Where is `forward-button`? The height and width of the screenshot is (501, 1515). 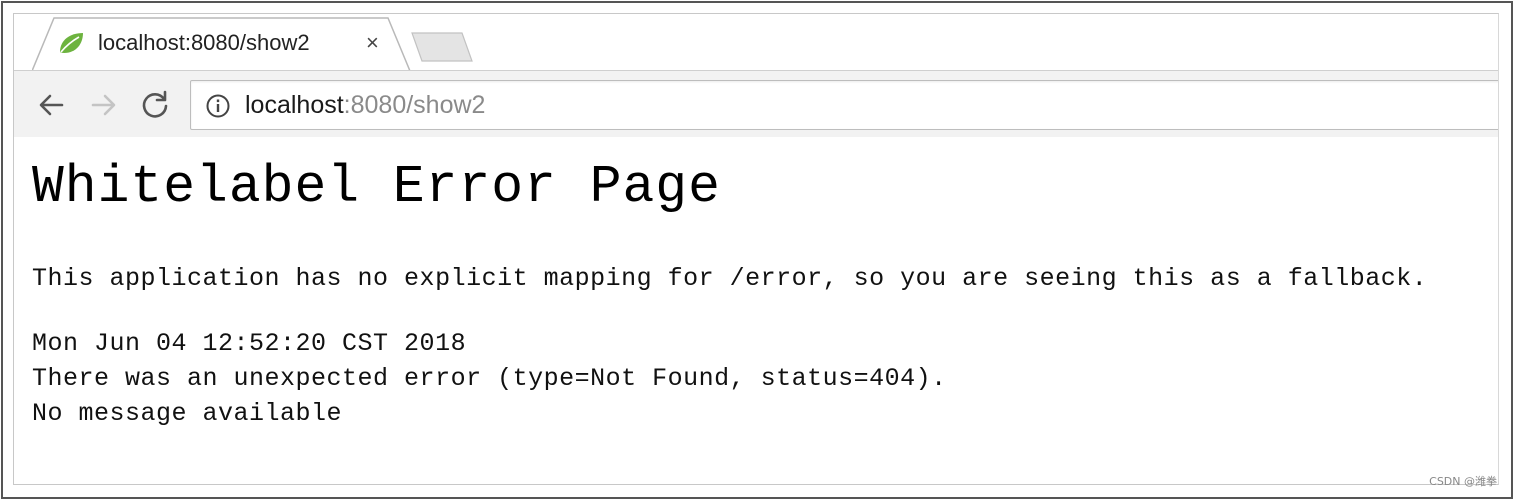
forward-button is located at coordinates (104, 105).